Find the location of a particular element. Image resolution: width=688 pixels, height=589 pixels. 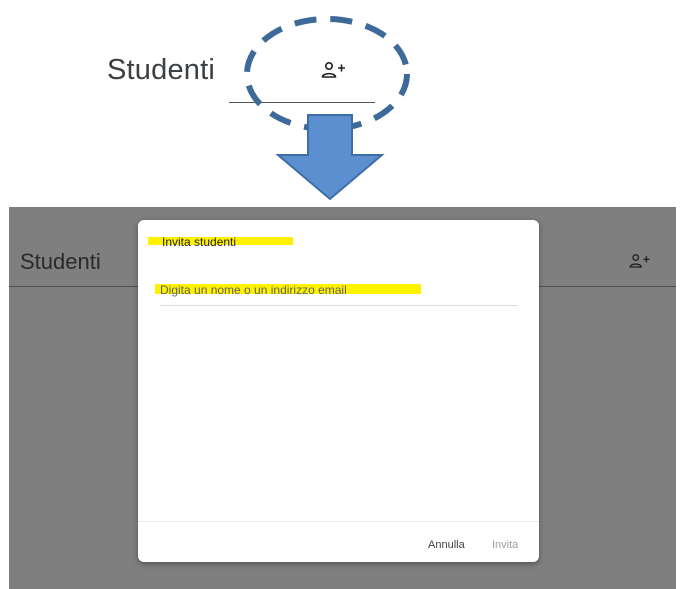

page-title: Studenti is located at coordinates (60, 261).